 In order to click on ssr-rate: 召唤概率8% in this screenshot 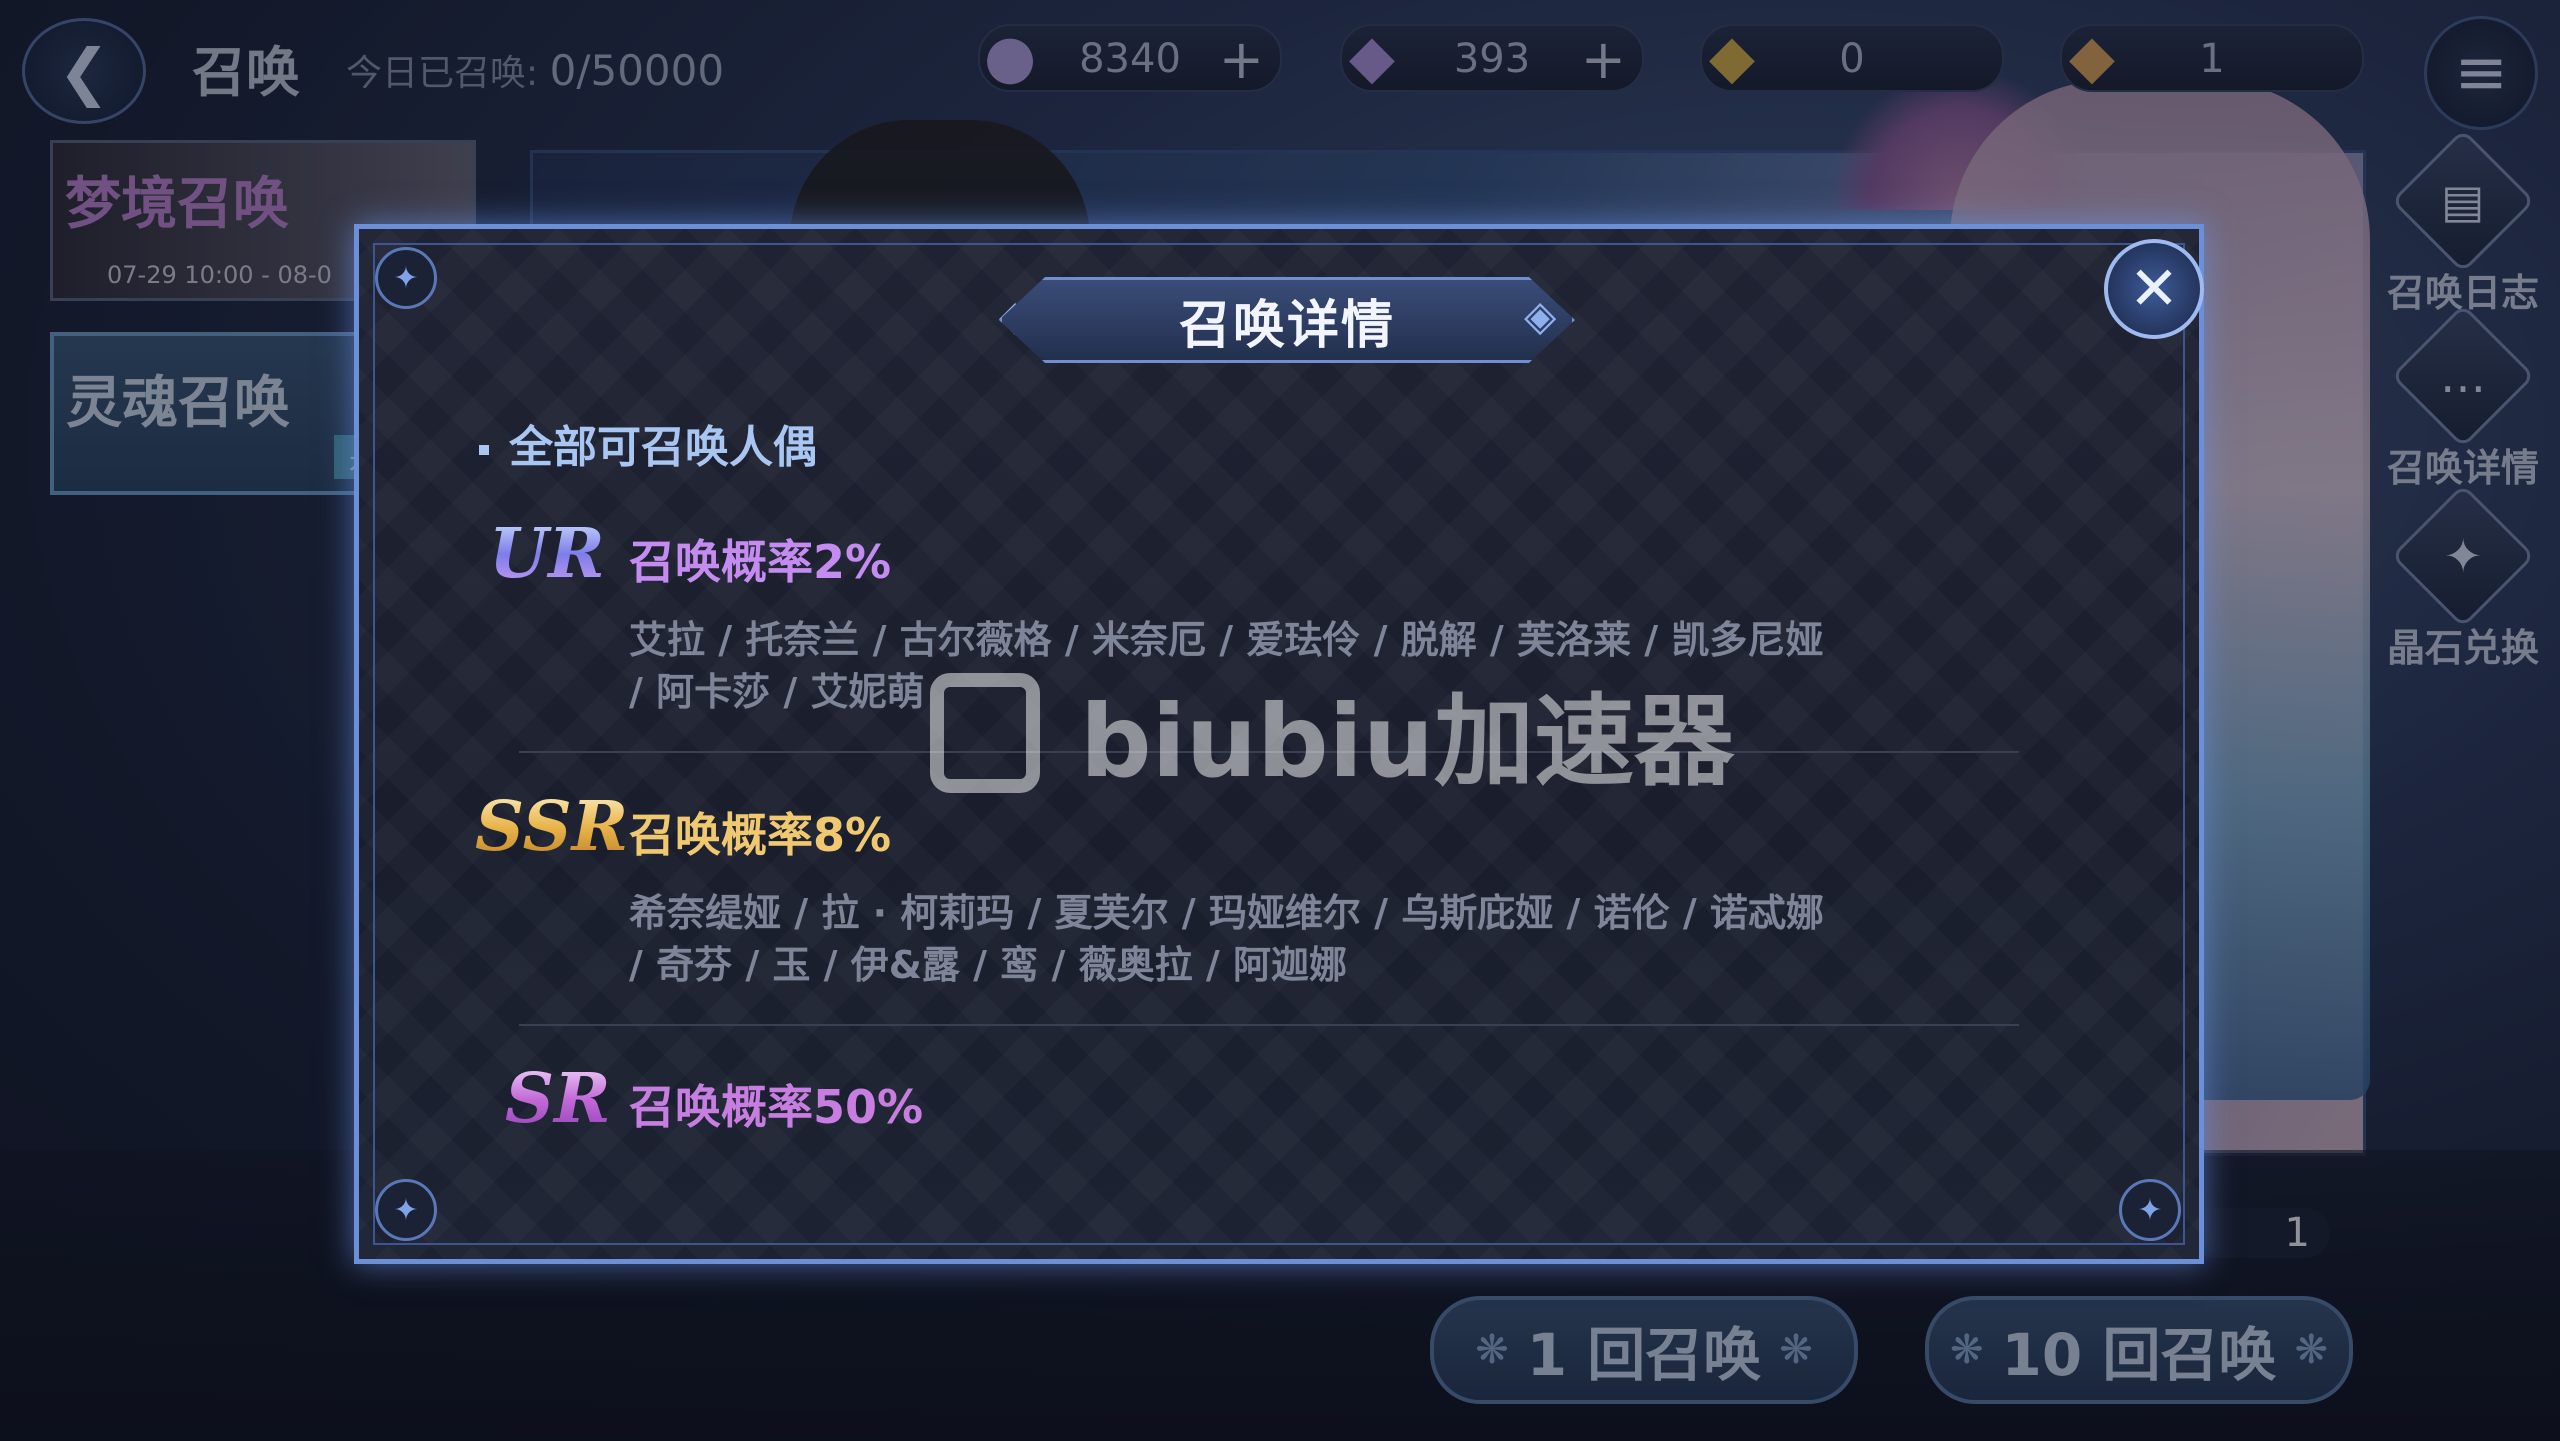, I will do `click(760, 835)`.